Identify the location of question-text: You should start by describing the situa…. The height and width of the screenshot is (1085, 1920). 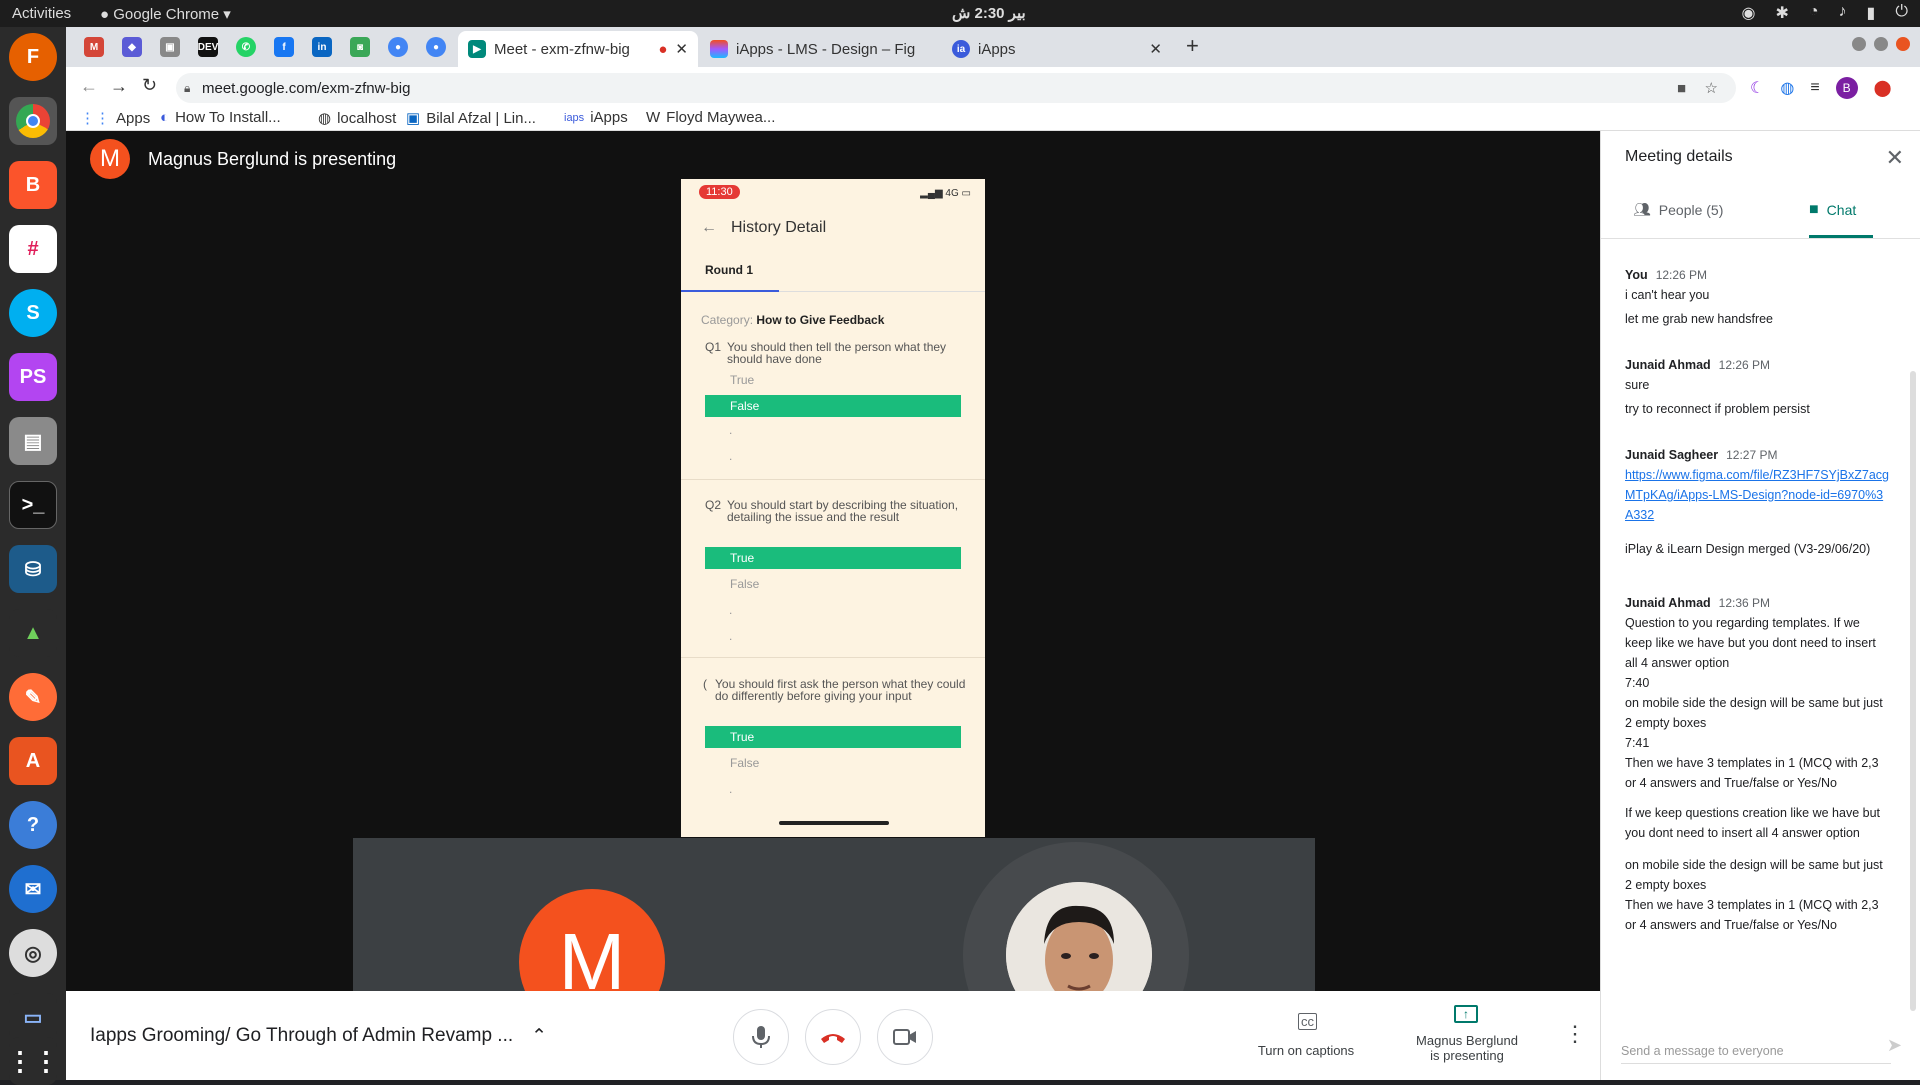
(843, 511).